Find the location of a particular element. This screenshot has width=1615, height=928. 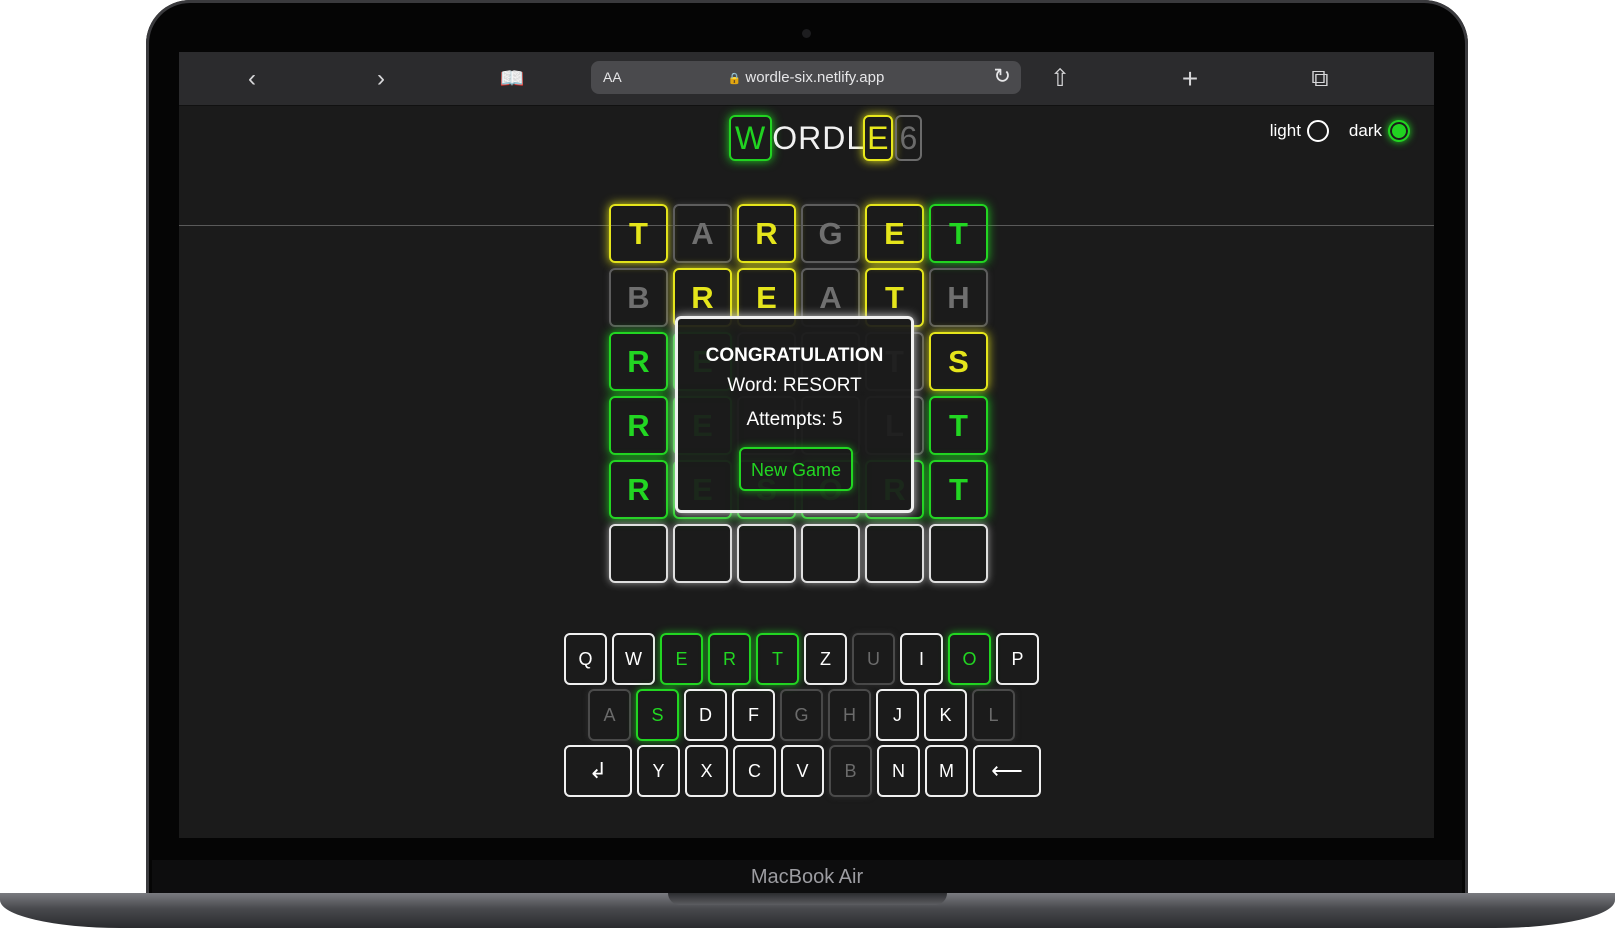

url-display: 🔒 wordle-six.netlify.app is located at coordinates (806, 77).